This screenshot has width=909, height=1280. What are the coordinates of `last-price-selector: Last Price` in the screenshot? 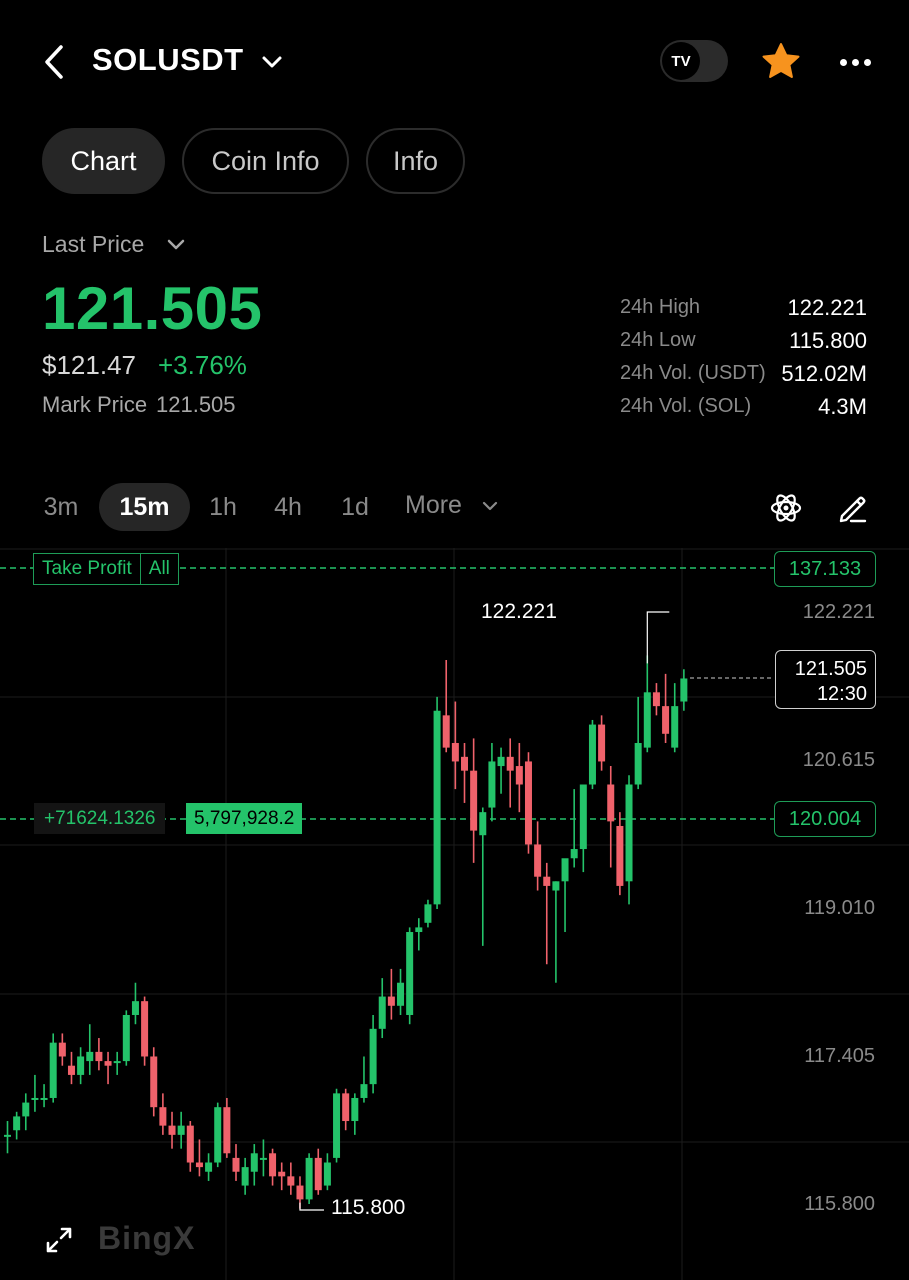 It's located at (93, 244).